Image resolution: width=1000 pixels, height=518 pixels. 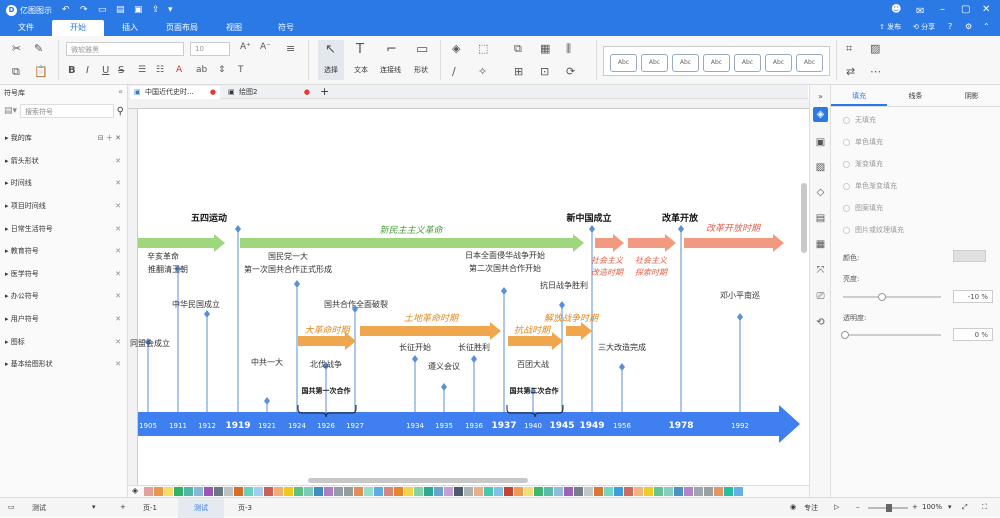 I want to click on tab-shadow: 阴影, so click(x=972, y=95).